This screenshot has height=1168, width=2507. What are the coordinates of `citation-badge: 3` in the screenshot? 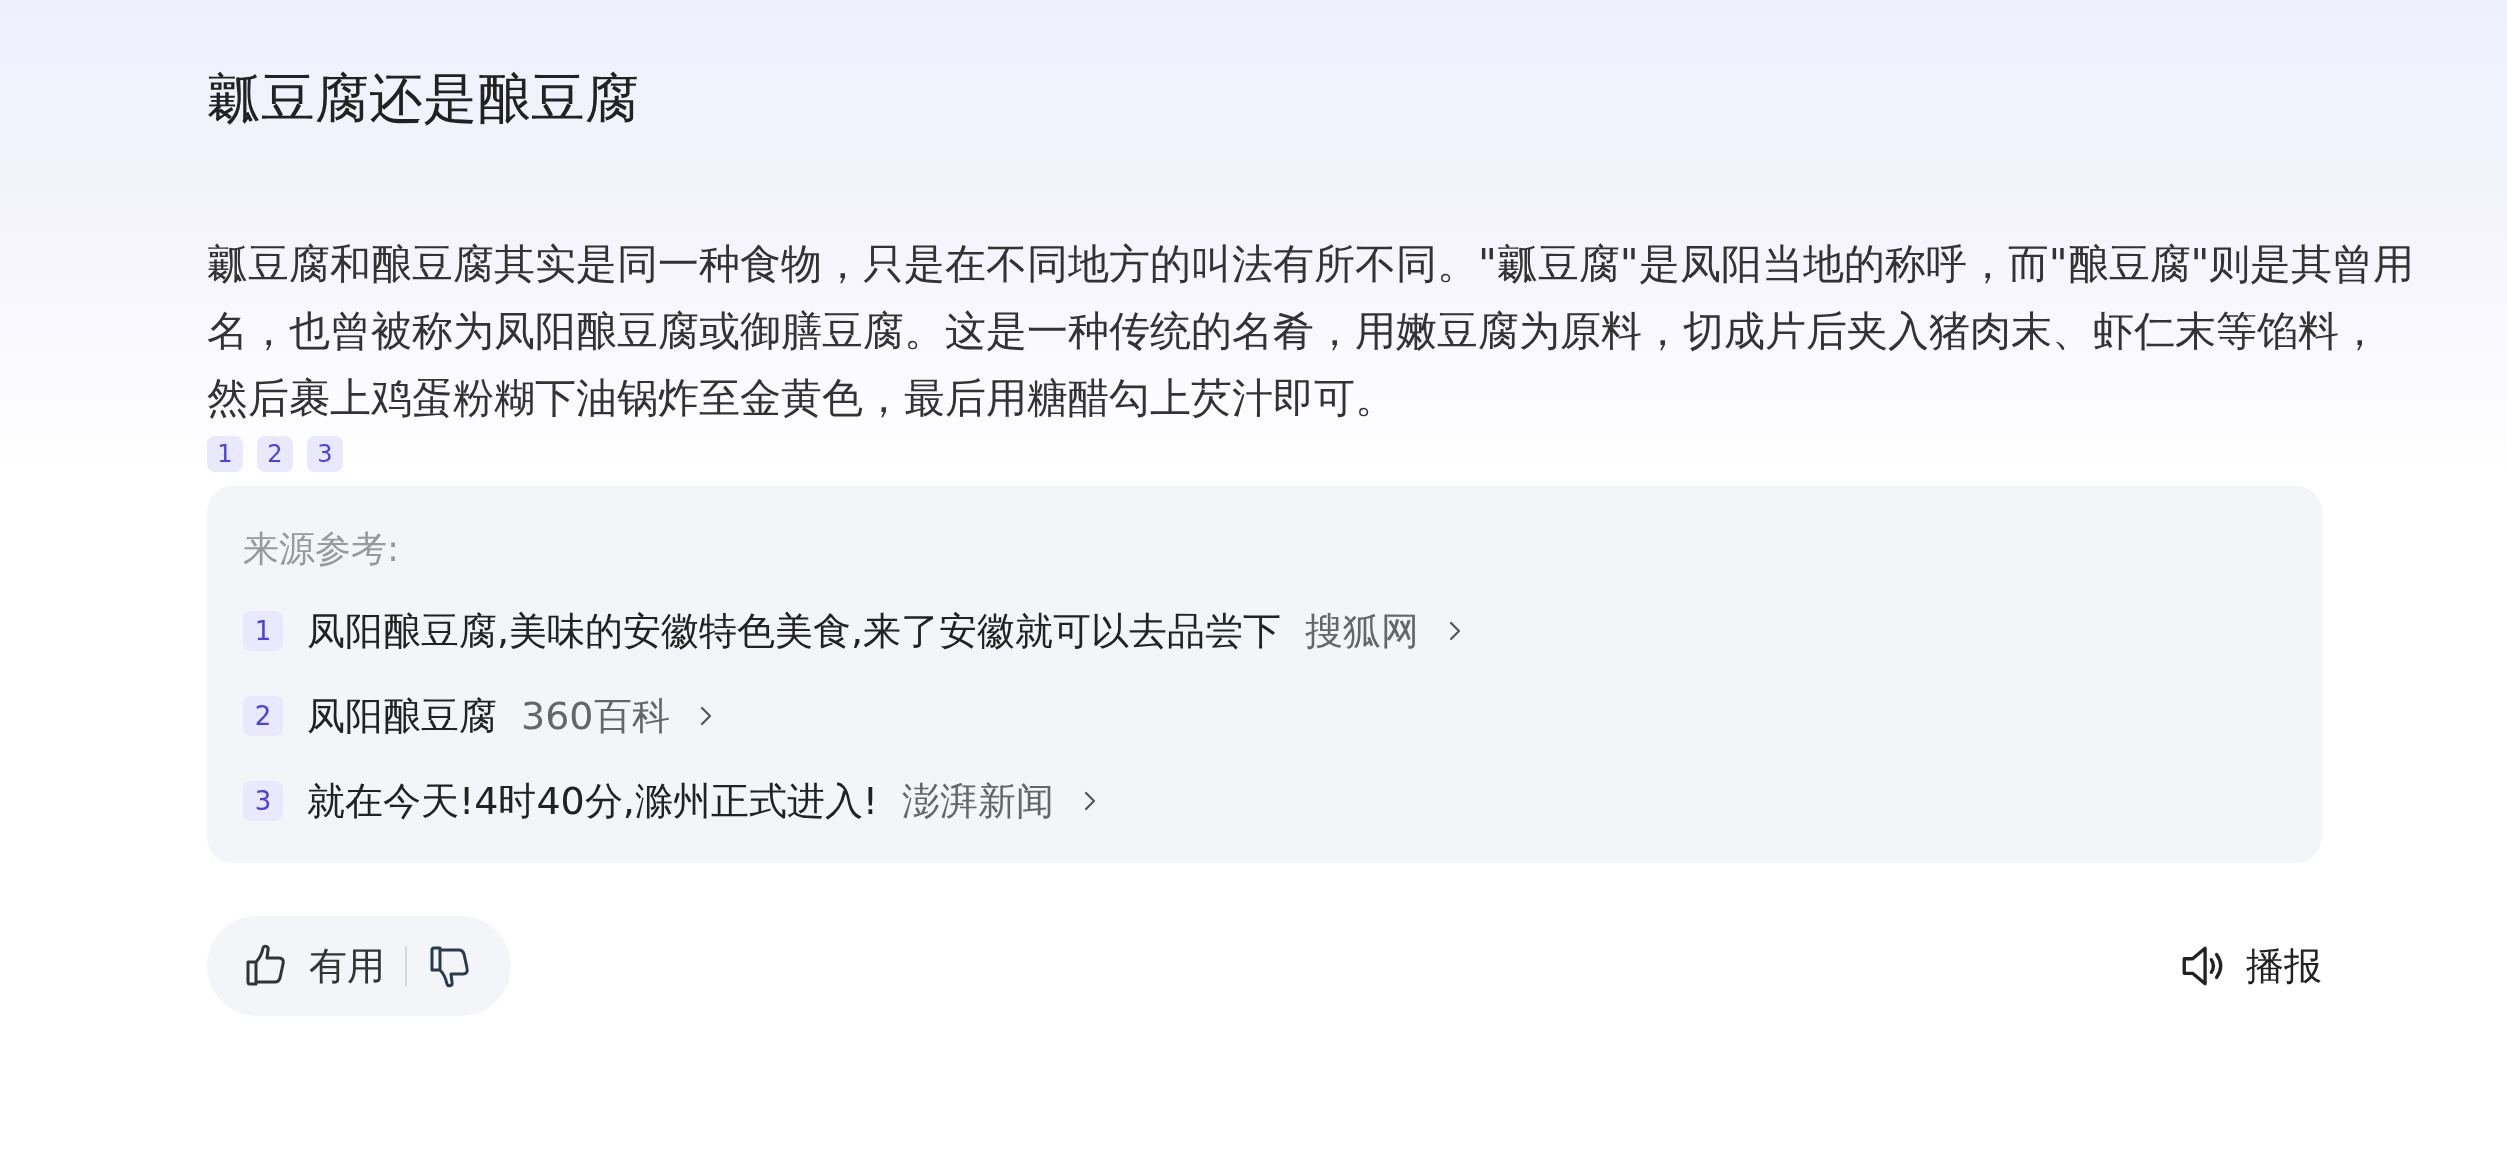 It's located at (325, 454).